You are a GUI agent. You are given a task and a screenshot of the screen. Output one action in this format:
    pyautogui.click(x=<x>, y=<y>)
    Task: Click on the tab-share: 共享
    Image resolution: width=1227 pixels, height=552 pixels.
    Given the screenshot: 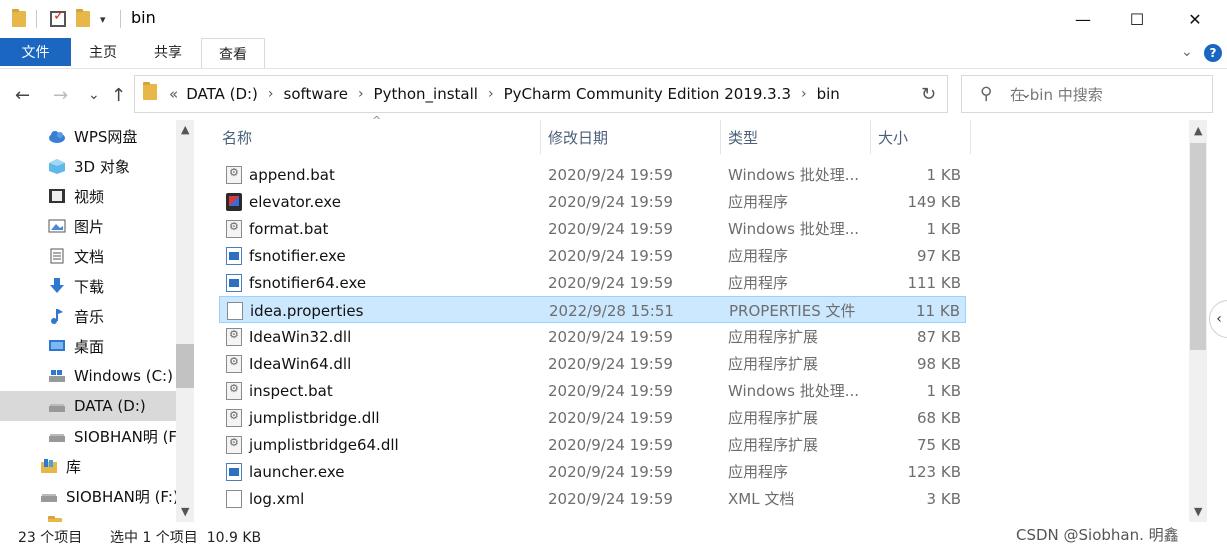 What is the action you would take?
    pyautogui.click(x=168, y=52)
    